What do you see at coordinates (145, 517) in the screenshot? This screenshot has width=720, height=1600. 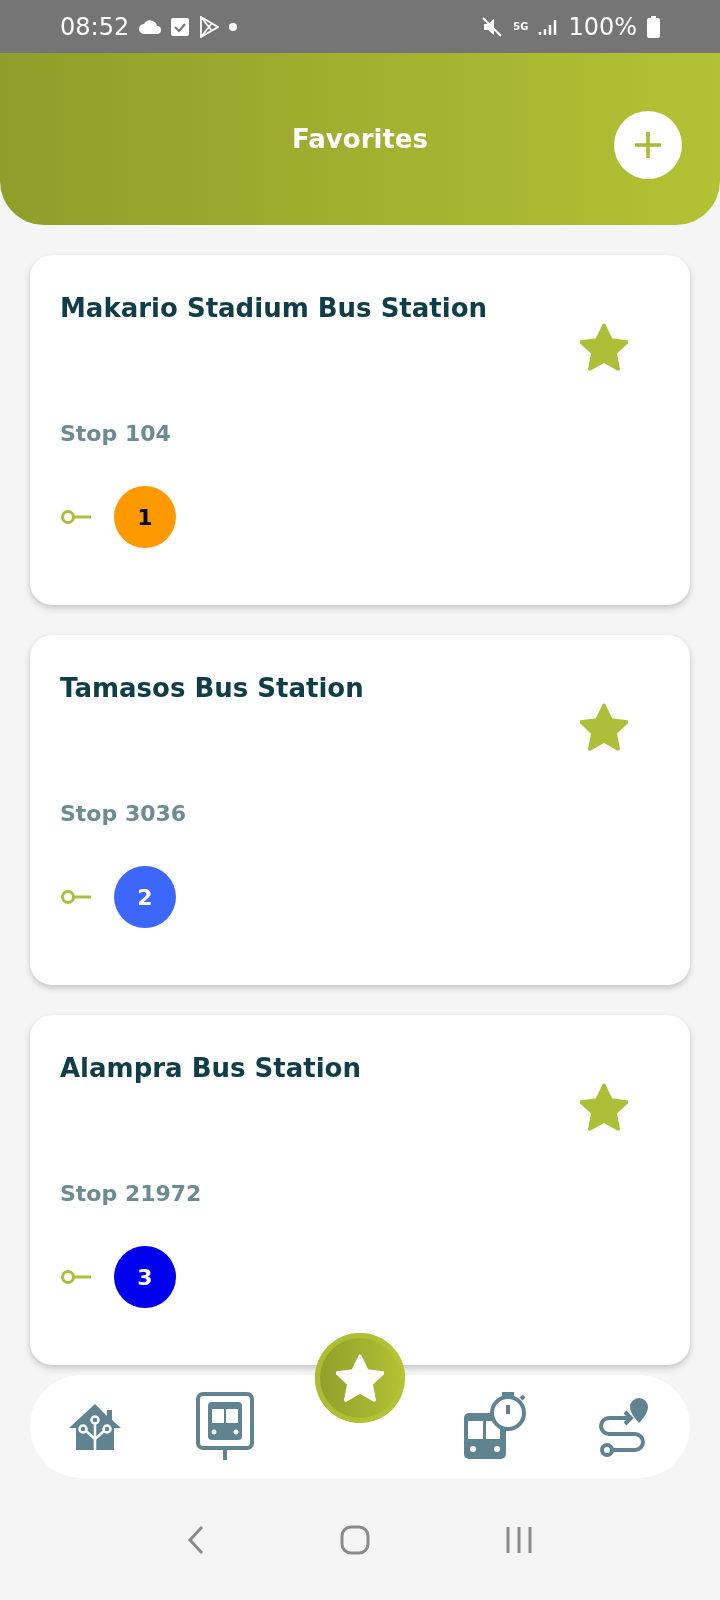 I see `route-badge: 1` at bounding box center [145, 517].